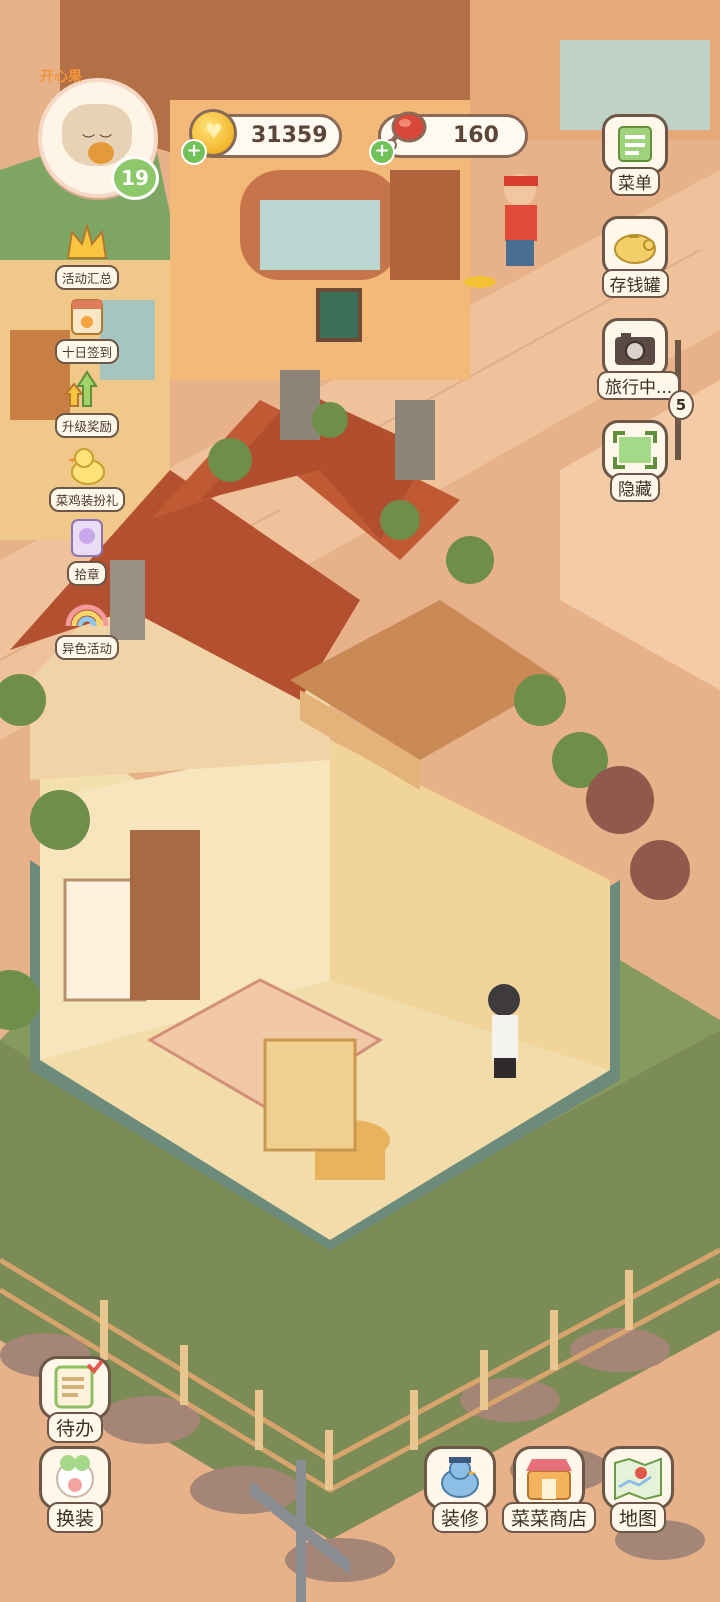  Describe the element at coordinates (638, 1478) in the screenshot. I see `map-icon` at that location.